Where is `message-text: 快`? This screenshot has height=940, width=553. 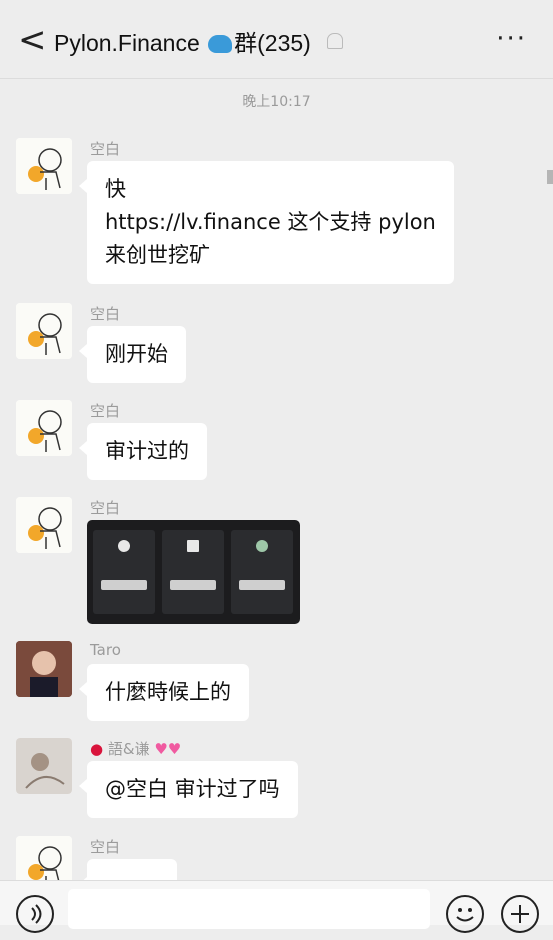 message-text: 快 is located at coordinates (115, 189).